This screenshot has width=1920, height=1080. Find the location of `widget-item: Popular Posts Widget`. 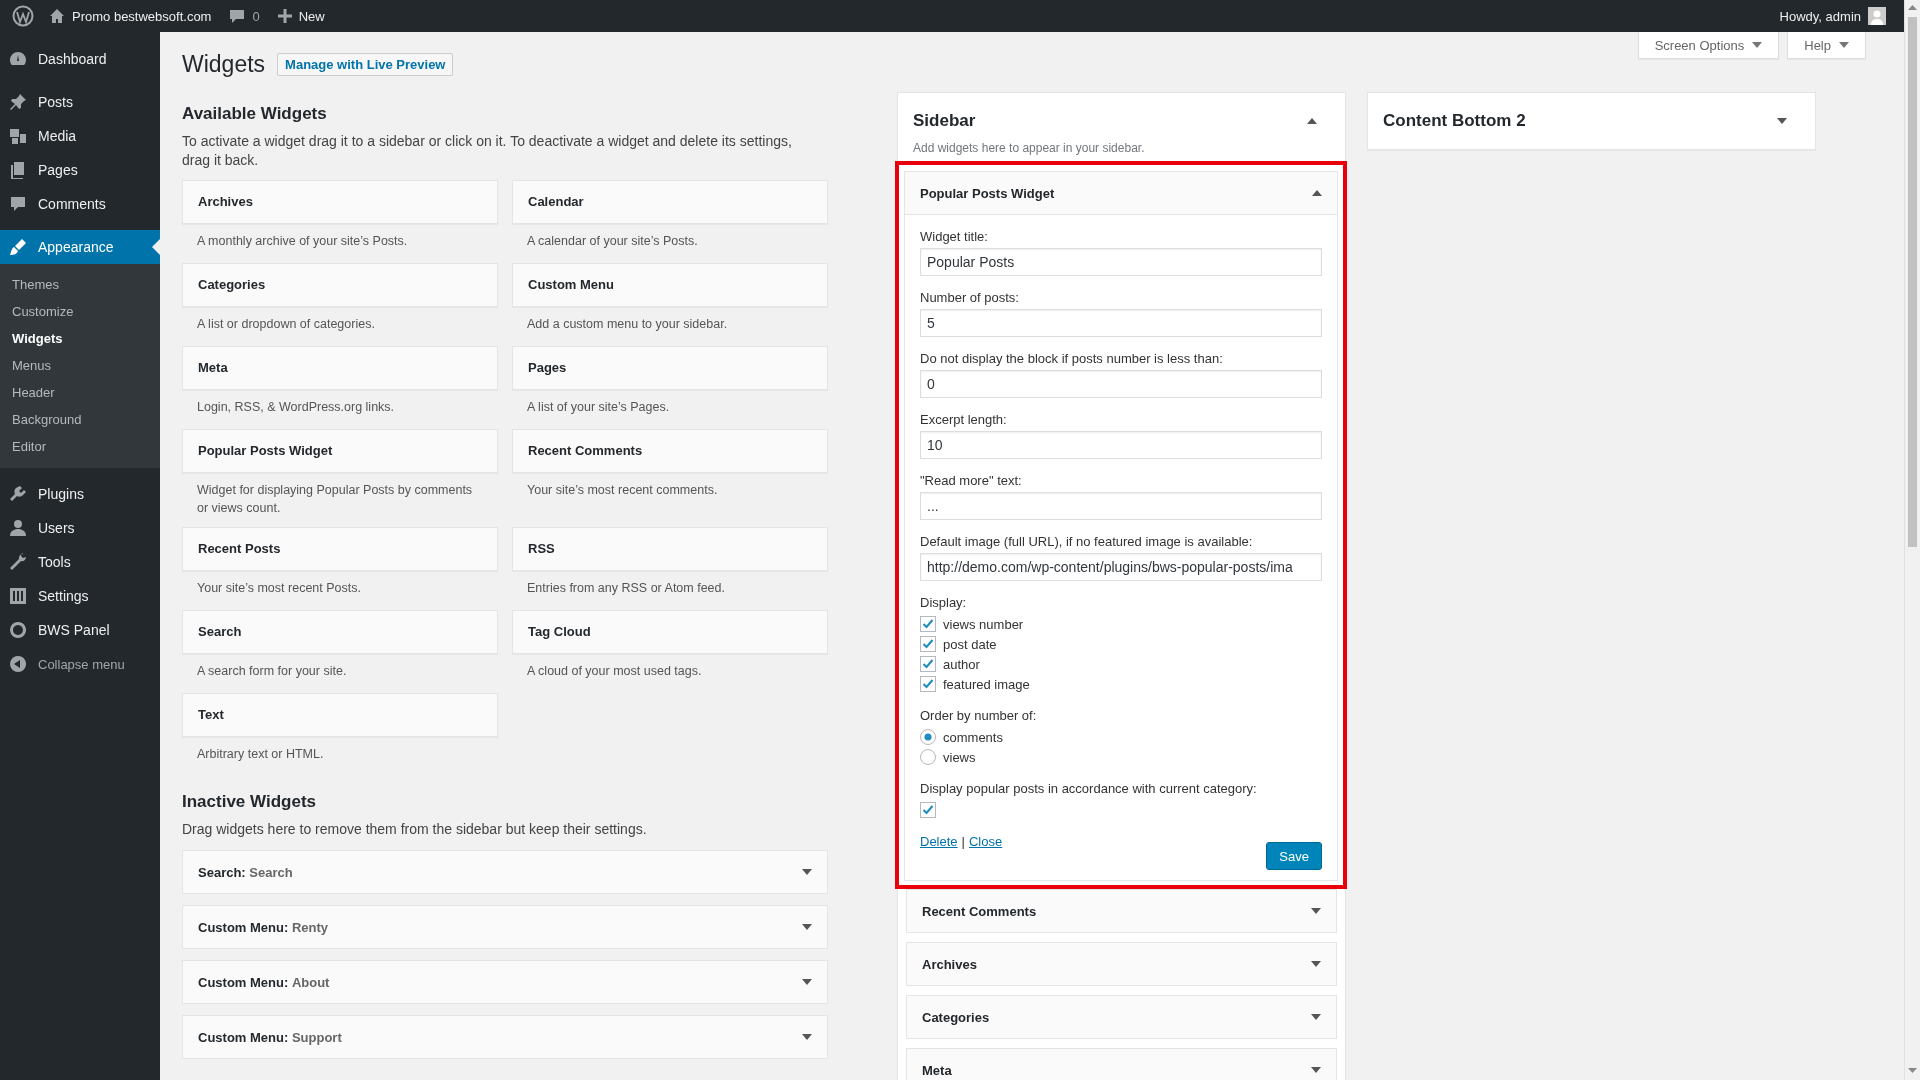

widget-item: Popular Posts Widget is located at coordinates (340, 451).